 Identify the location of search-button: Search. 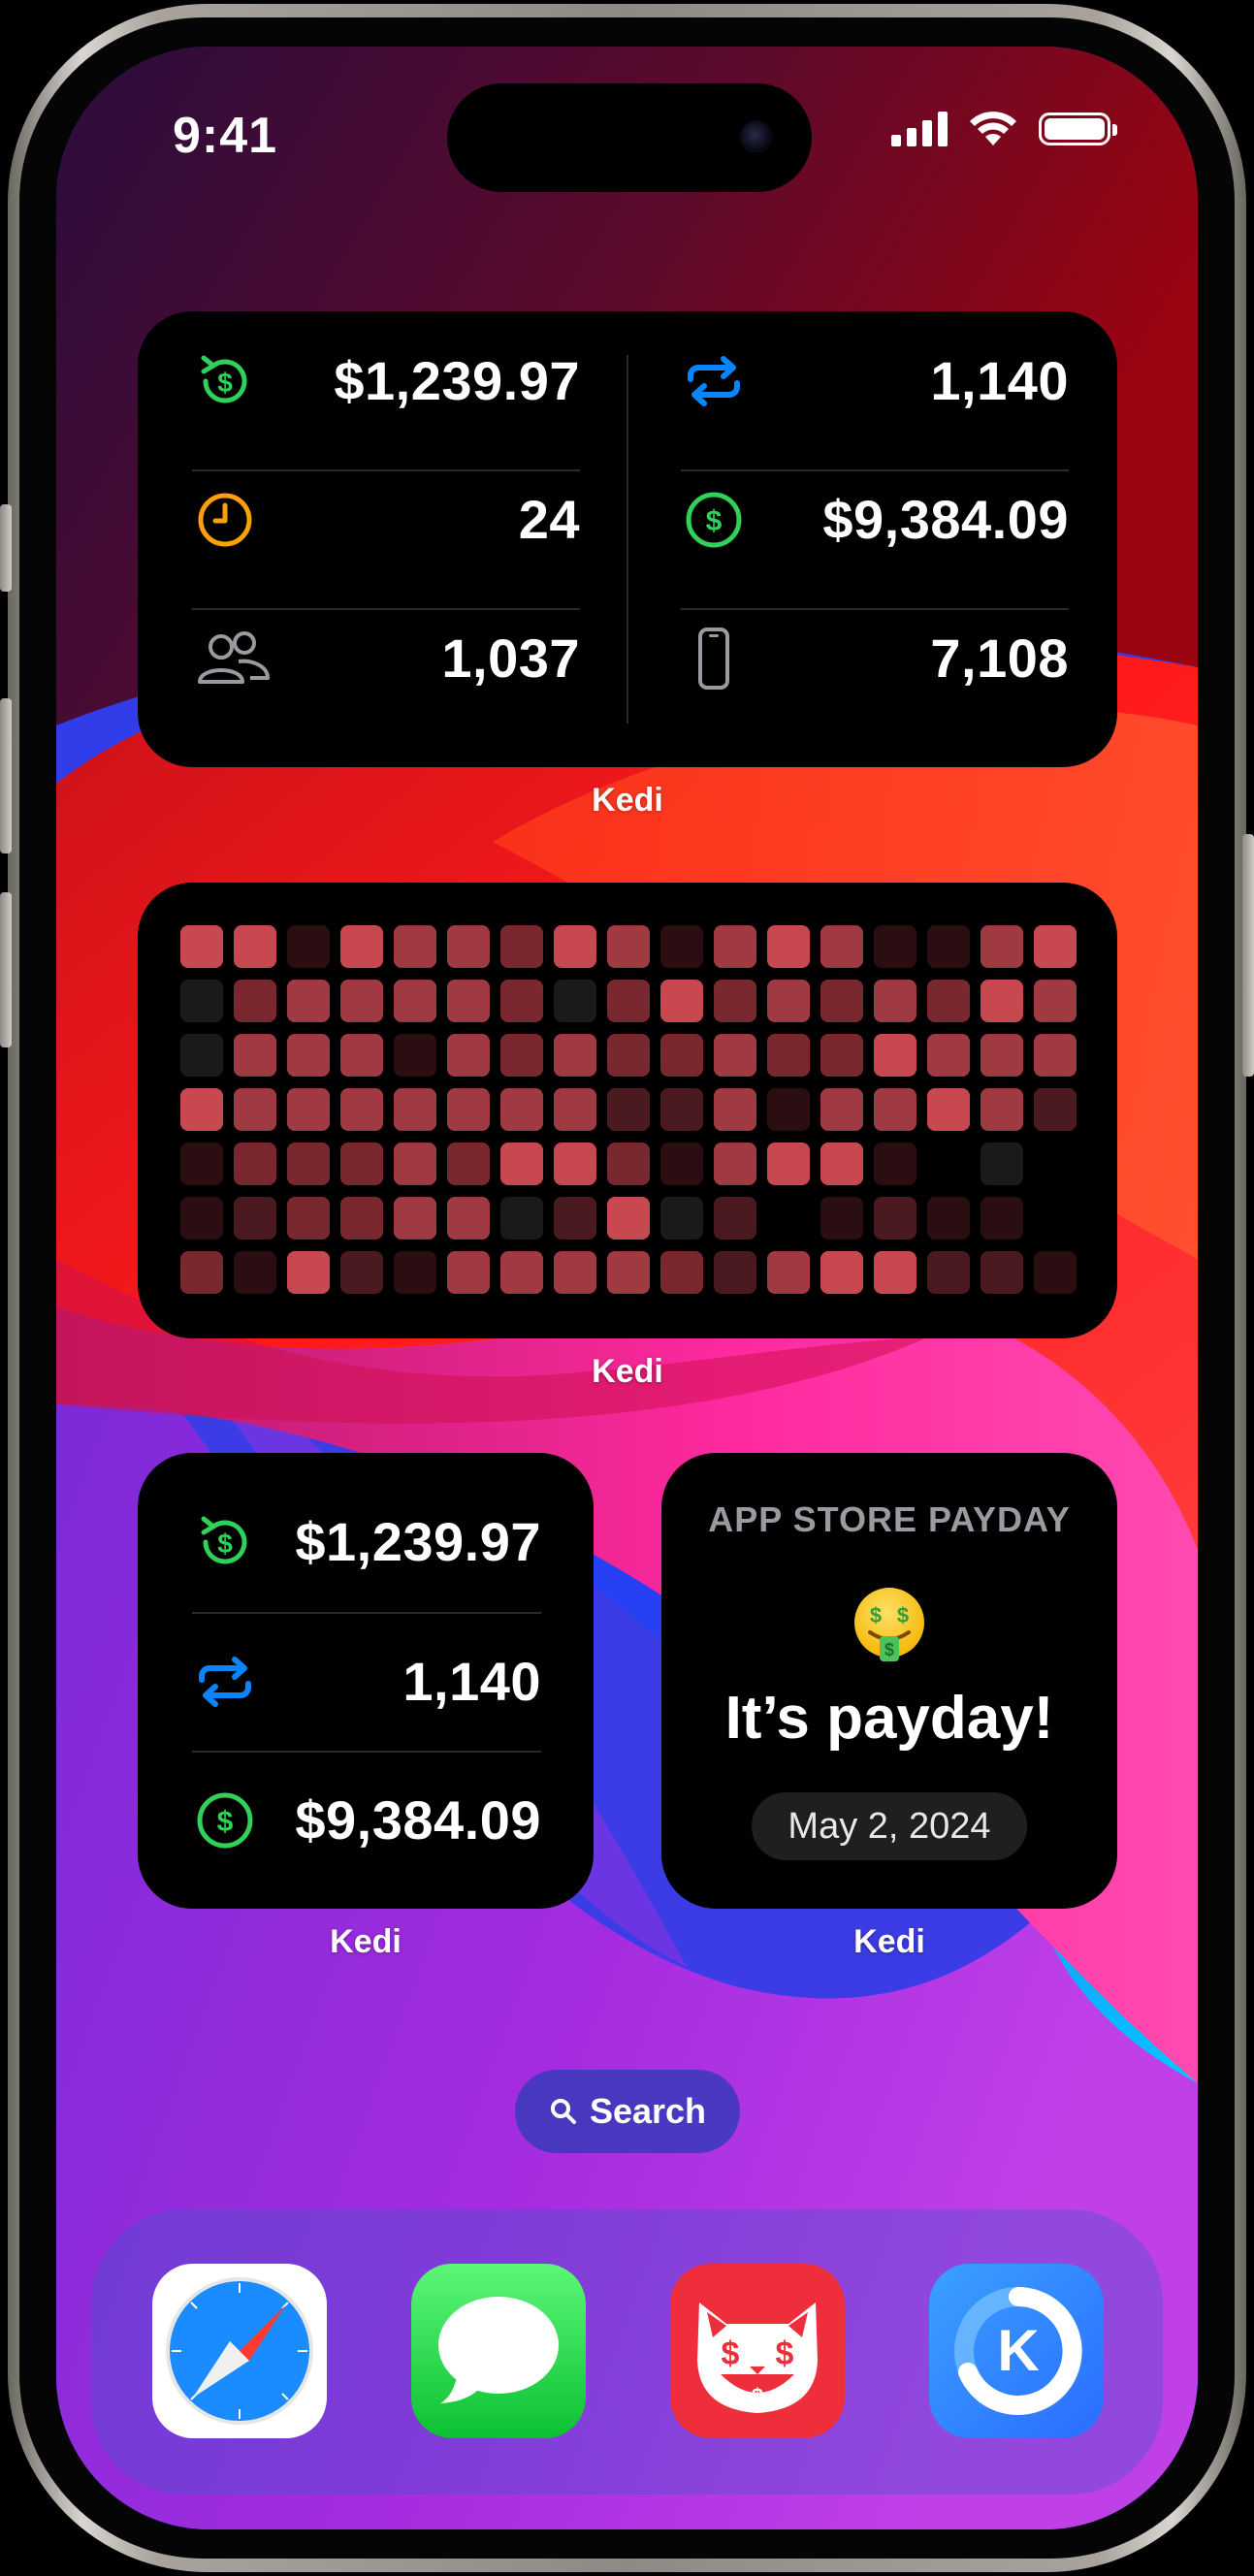
(627, 2111).